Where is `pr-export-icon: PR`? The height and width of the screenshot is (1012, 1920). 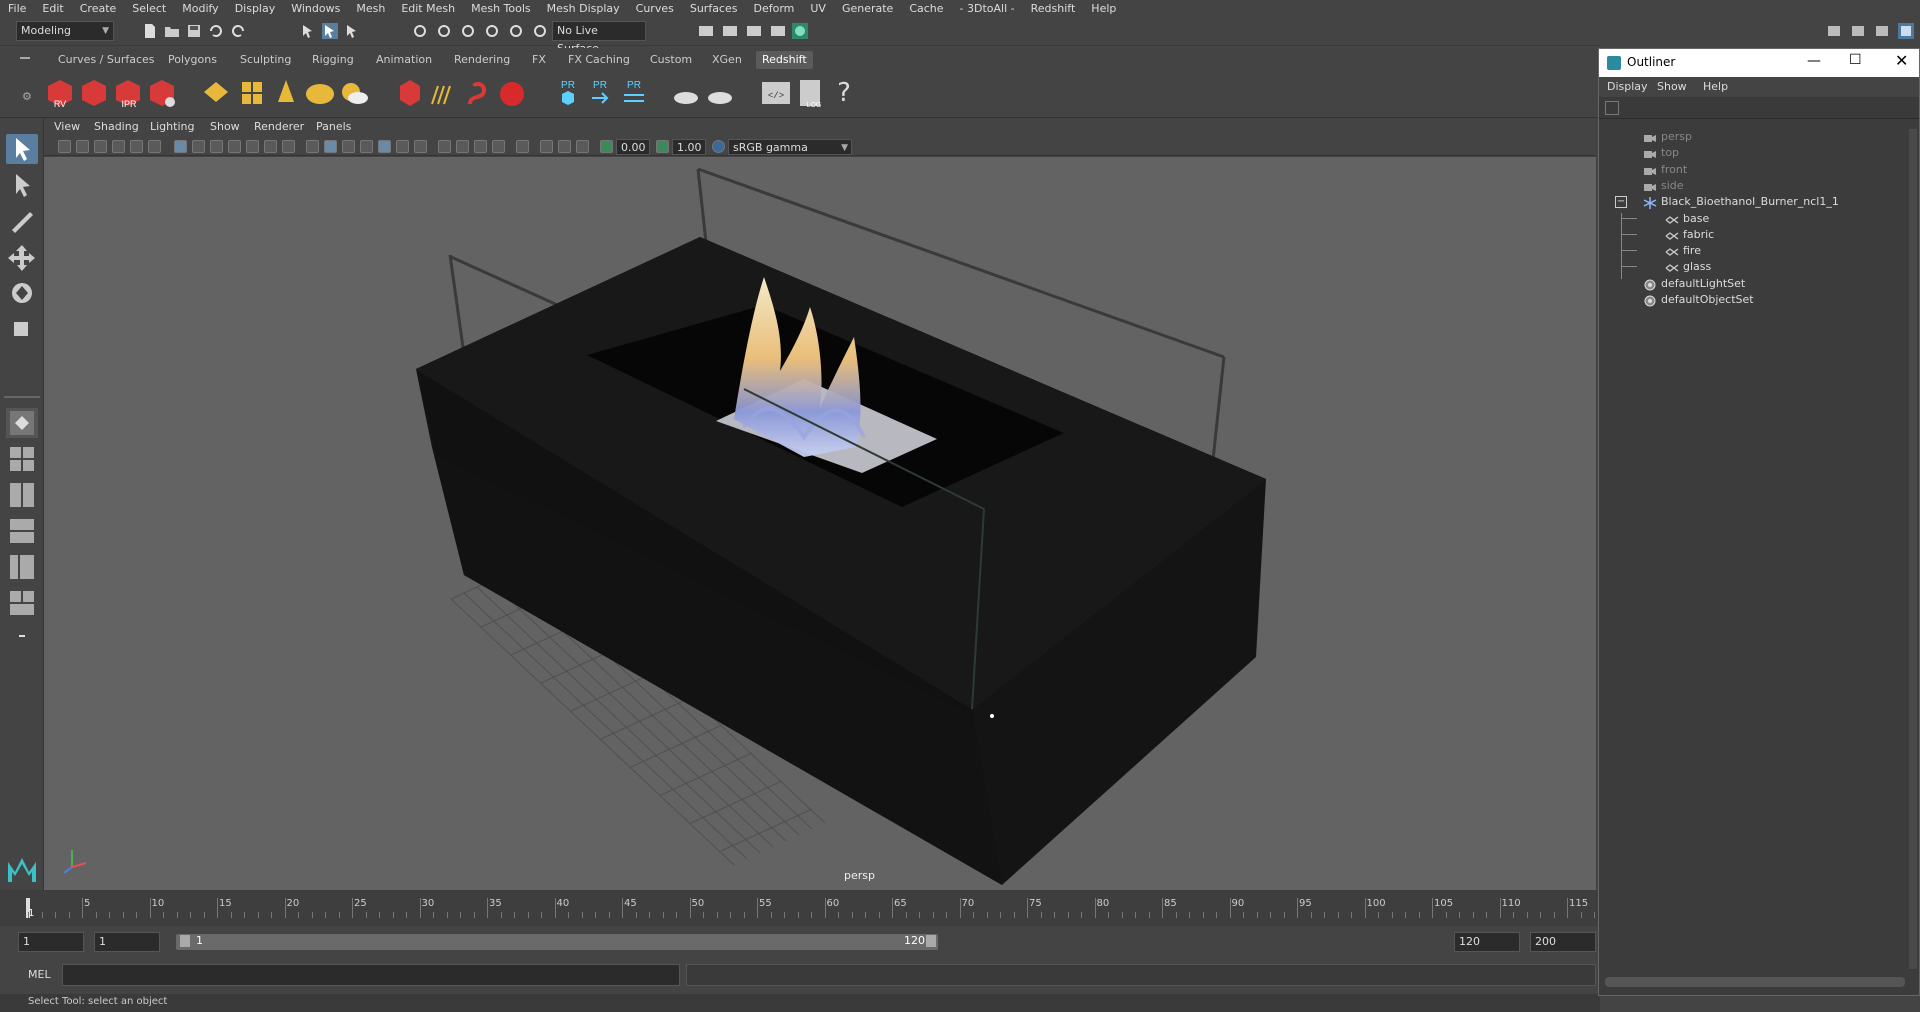 pr-export-icon: PR is located at coordinates (600, 93).